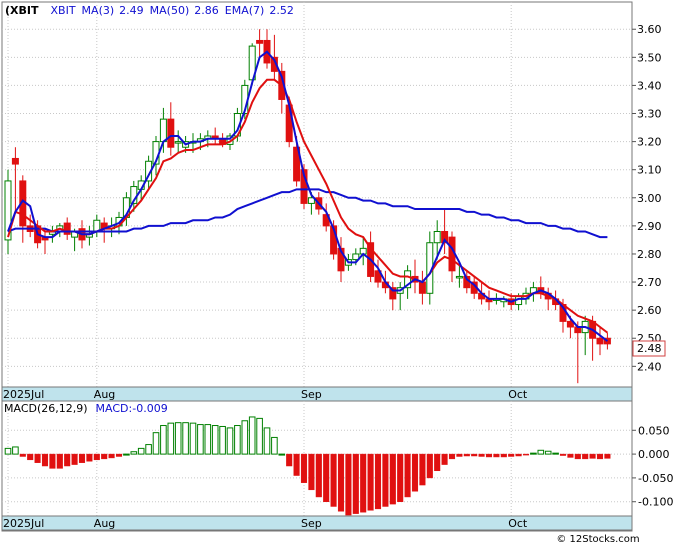 This screenshot has height=546, width=680. What do you see at coordinates (649, 254) in the screenshot?
I see `price-tick-label: 2.80` at bounding box center [649, 254].